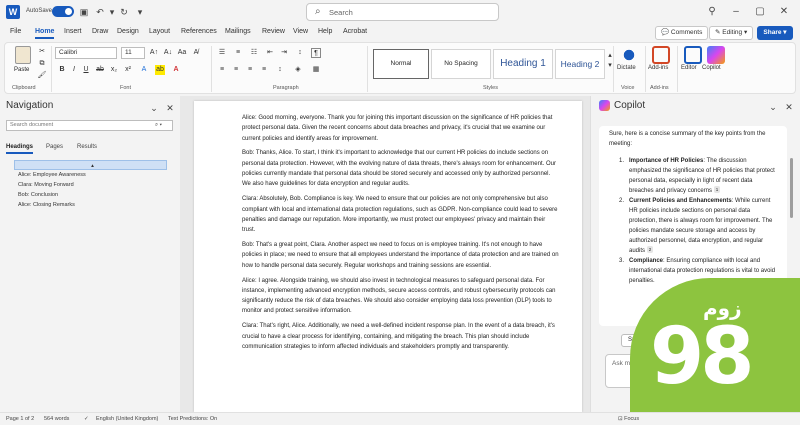 The image size is (800, 425). What do you see at coordinates (100, 70) in the screenshot?
I see `strikethrough-icon: ab` at bounding box center [100, 70].